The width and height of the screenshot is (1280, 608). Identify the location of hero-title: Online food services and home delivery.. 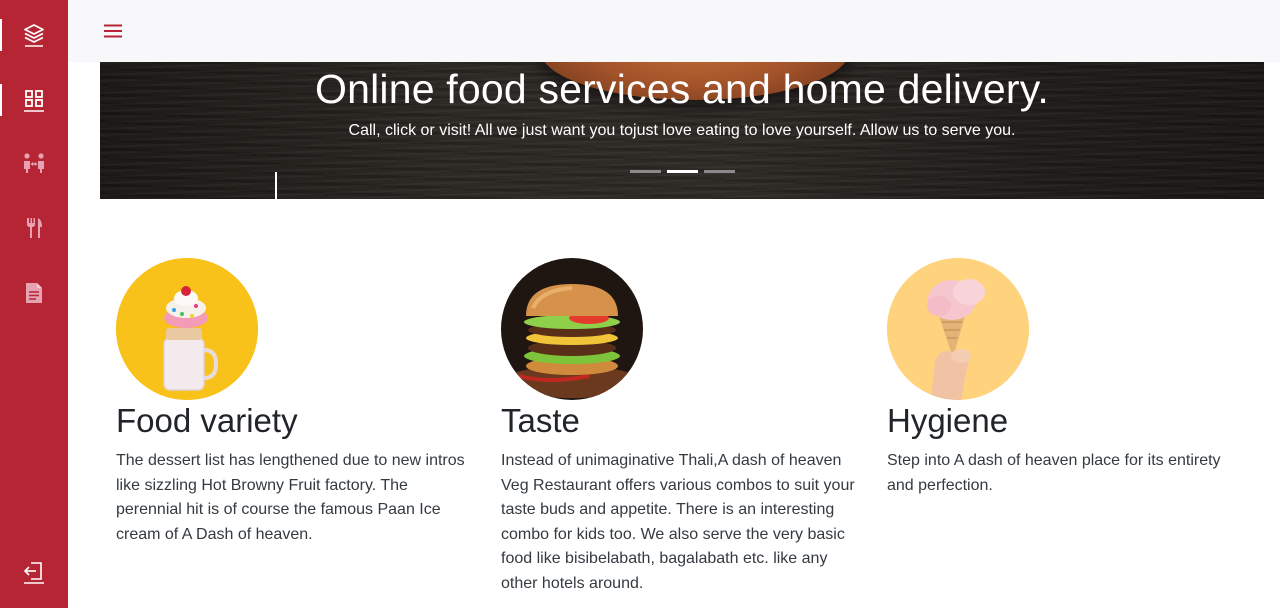
(682, 89).